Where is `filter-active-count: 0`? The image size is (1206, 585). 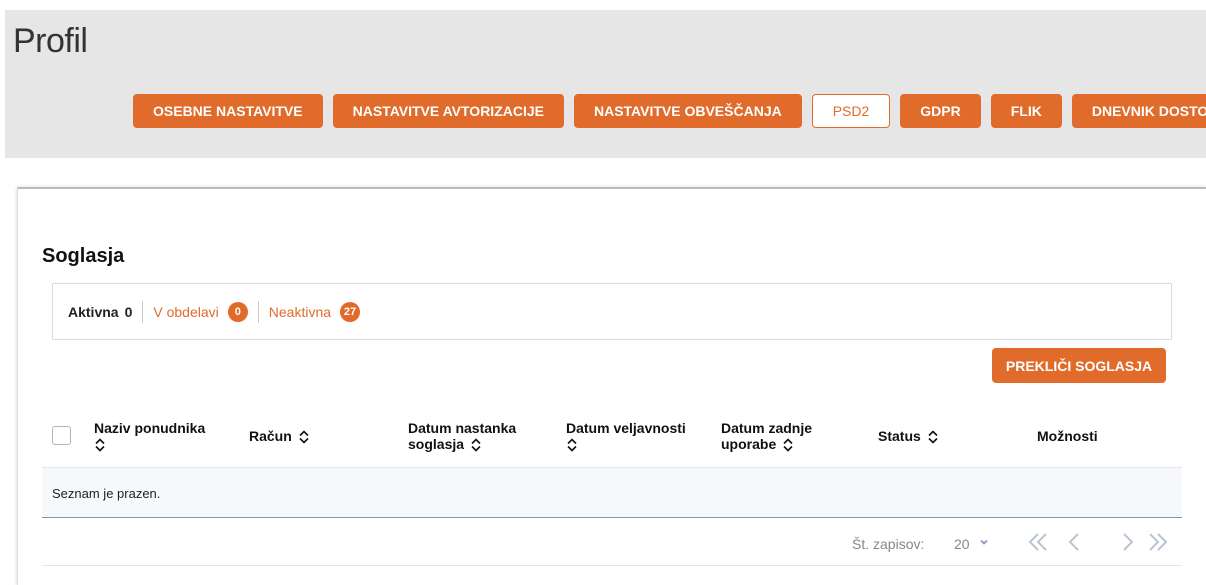 filter-active-count: 0 is located at coordinates (128, 311).